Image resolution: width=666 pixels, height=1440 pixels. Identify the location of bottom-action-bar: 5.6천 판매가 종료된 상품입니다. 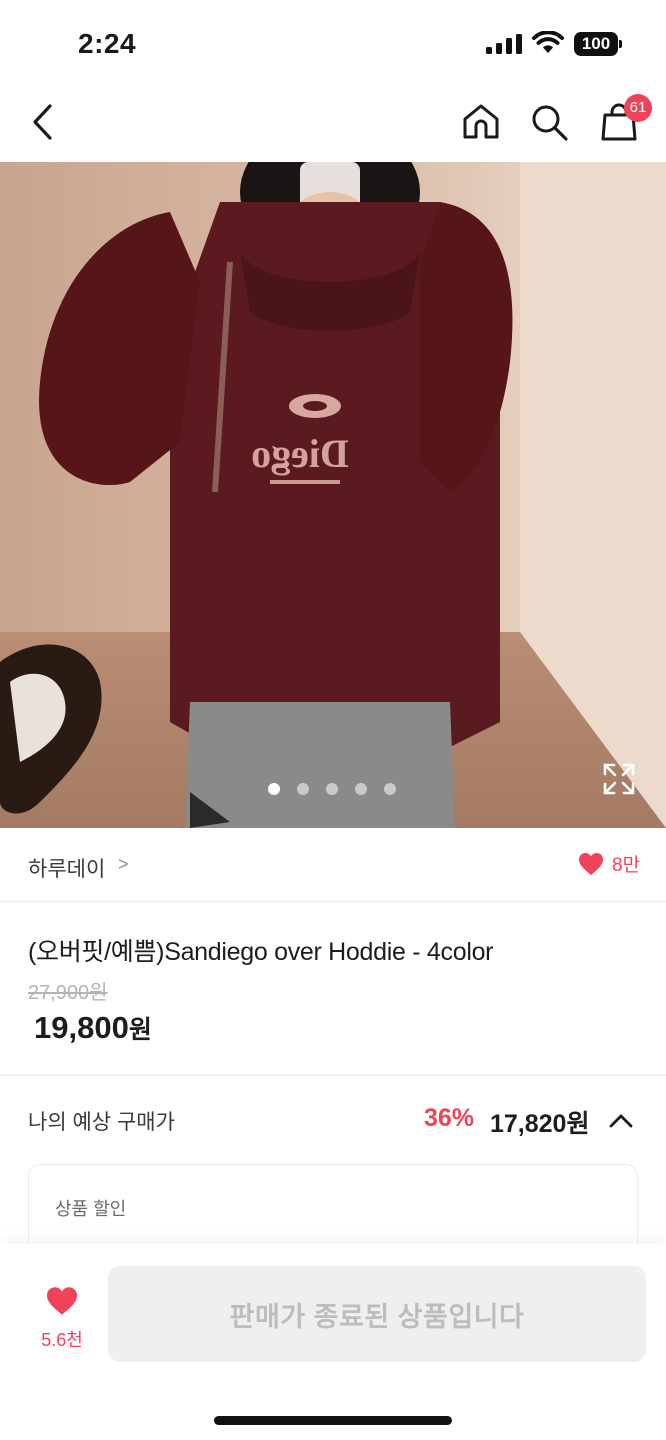
(333, 1342).